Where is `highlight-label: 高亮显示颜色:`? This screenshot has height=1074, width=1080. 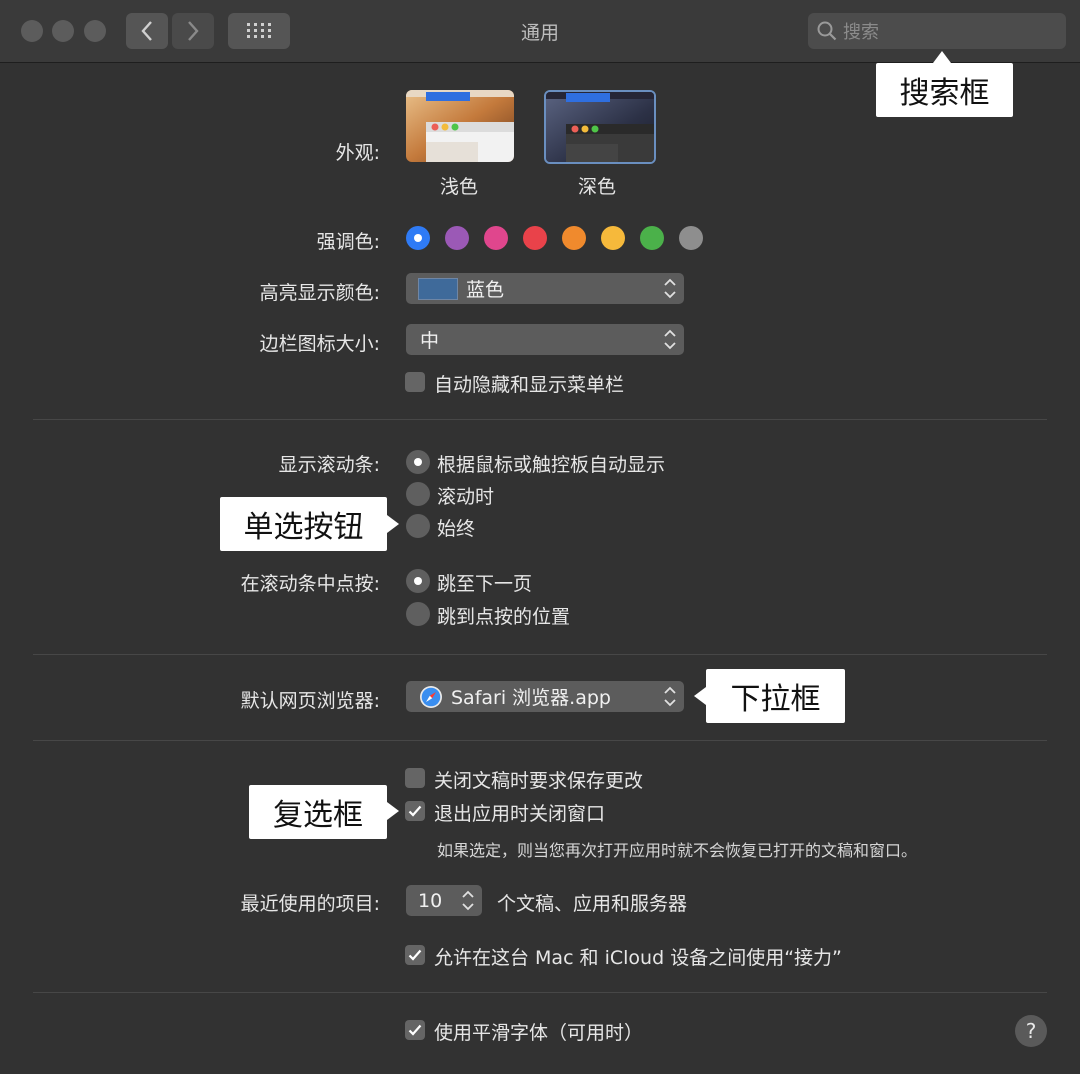 highlight-label: 高亮显示颜色: is located at coordinates (319, 293).